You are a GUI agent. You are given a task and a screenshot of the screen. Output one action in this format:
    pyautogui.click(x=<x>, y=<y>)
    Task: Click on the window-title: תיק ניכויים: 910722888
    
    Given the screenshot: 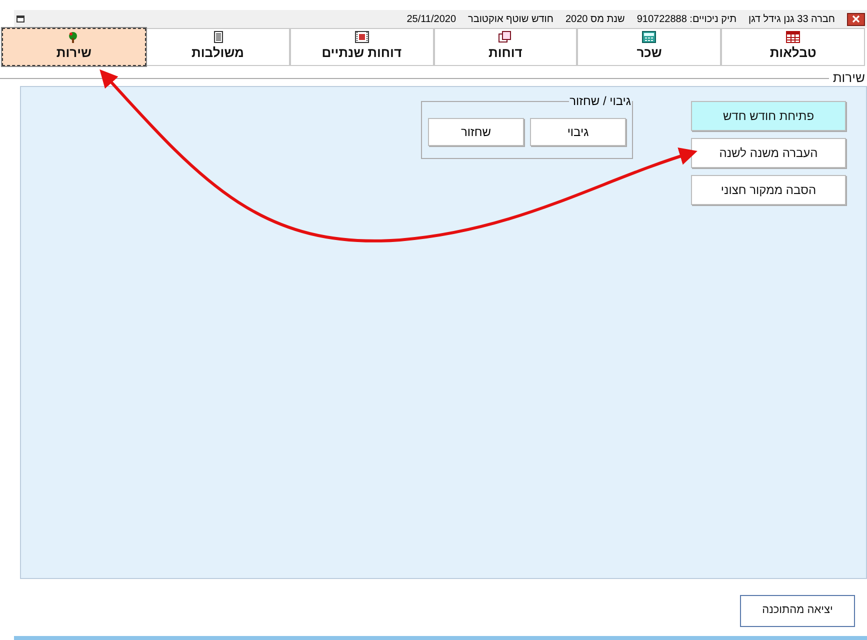 What is the action you would take?
    pyautogui.click(x=686, y=19)
    